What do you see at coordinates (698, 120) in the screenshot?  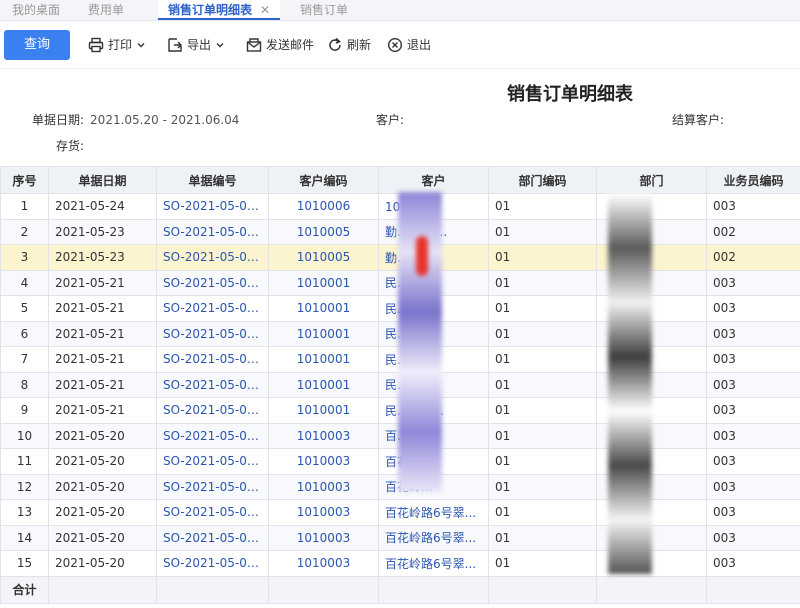 I see `settle-customer-filter-label: 结算客户:` at bounding box center [698, 120].